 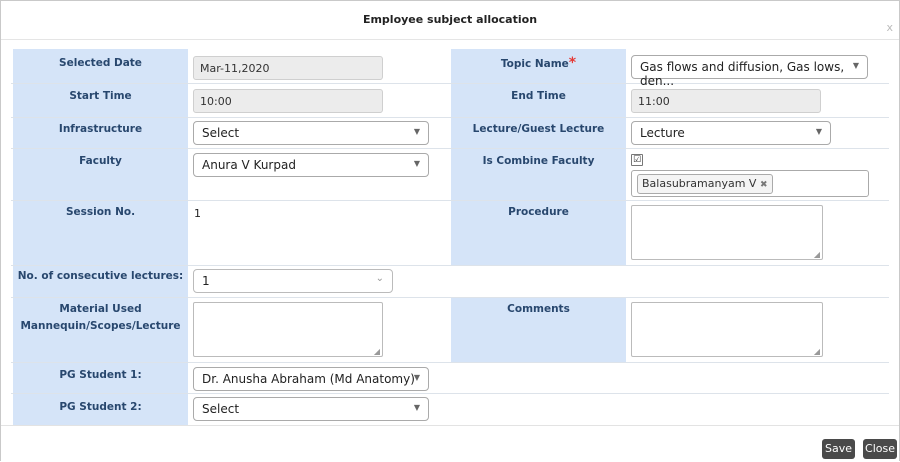 What do you see at coordinates (100, 326) in the screenshot?
I see `material-label-line2: Mannequin/Scopes/Lecture` at bounding box center [100, 326].